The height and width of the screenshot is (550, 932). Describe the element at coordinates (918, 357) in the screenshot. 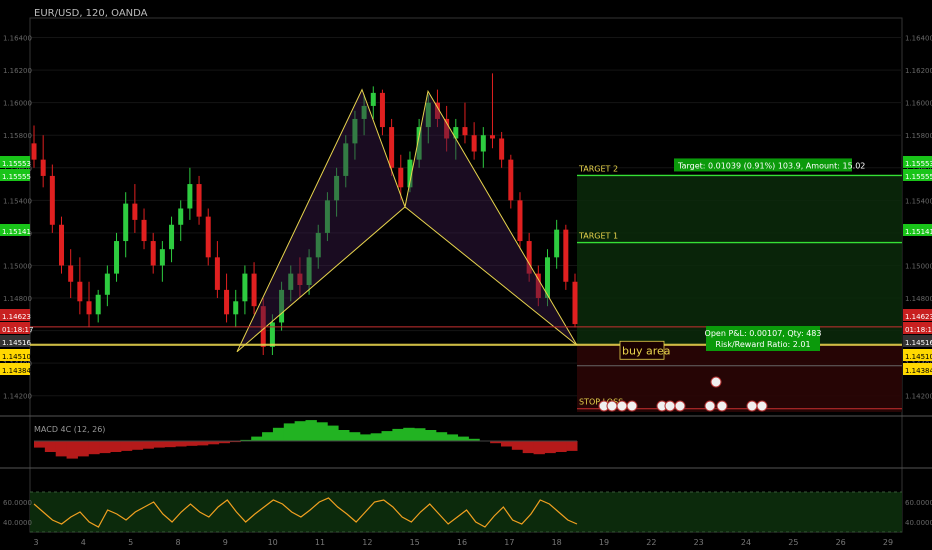

I see `price-tag-text: 1.14510` at that location.